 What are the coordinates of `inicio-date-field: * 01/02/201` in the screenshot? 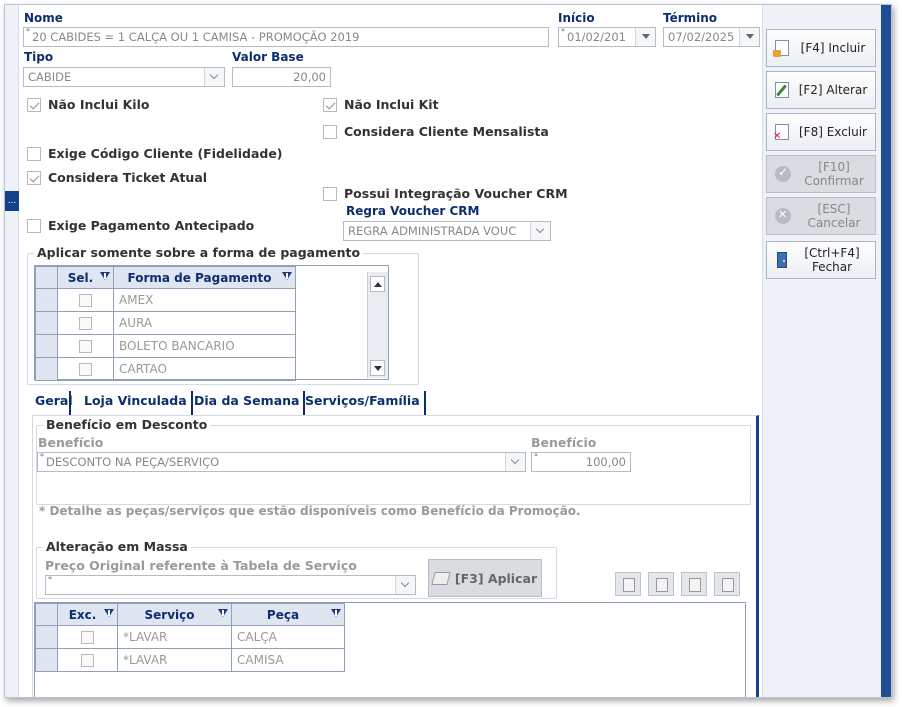 It's located at (607, 37).